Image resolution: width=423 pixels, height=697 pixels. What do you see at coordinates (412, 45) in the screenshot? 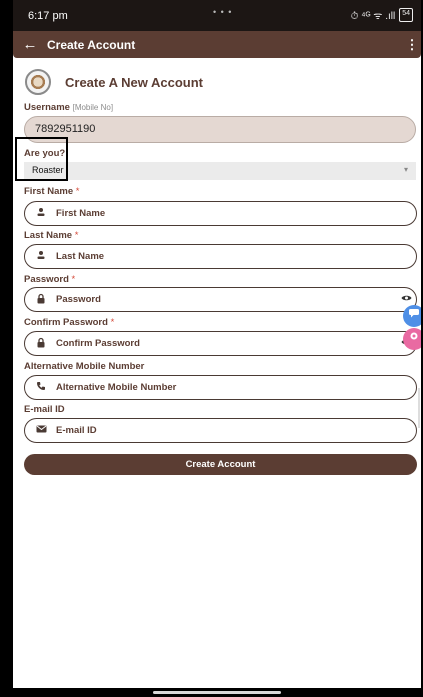
I see `more-options-icon: ⋮` at bounding box center [412, 45].